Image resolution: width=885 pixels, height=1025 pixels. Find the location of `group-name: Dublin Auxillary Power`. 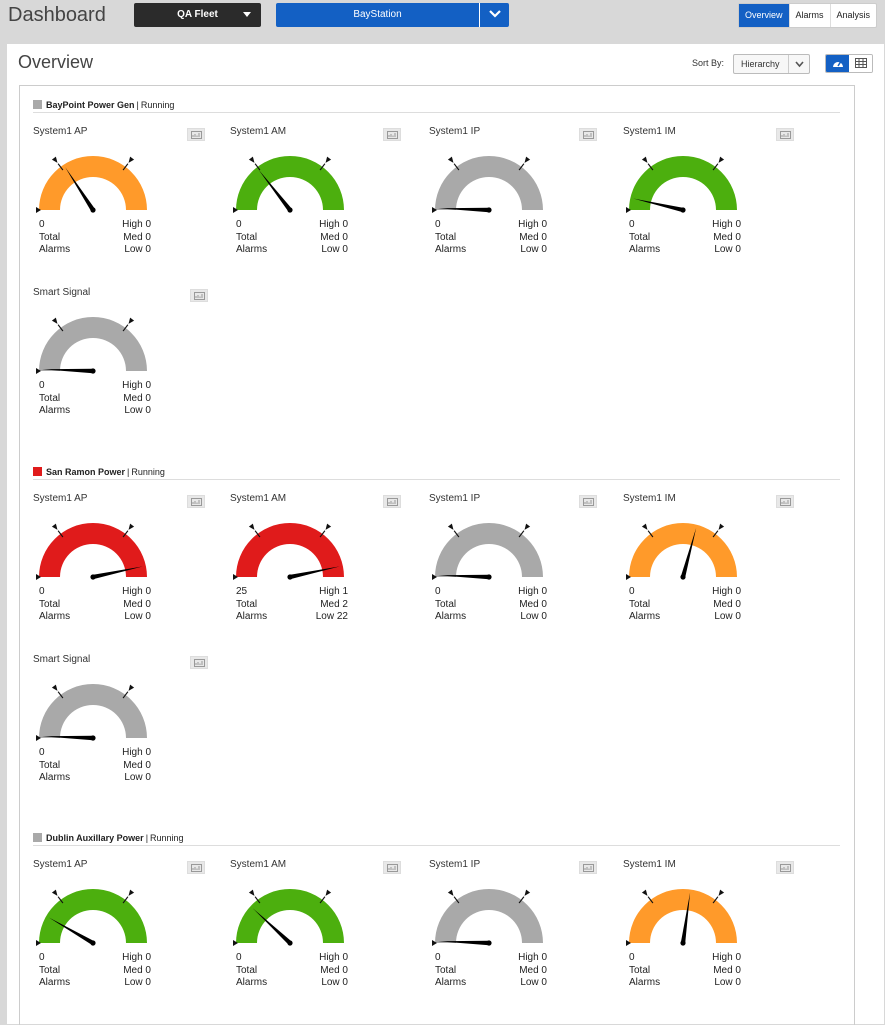

group-name: Dublin Auxillary Power is located at coordinates (95, 838).